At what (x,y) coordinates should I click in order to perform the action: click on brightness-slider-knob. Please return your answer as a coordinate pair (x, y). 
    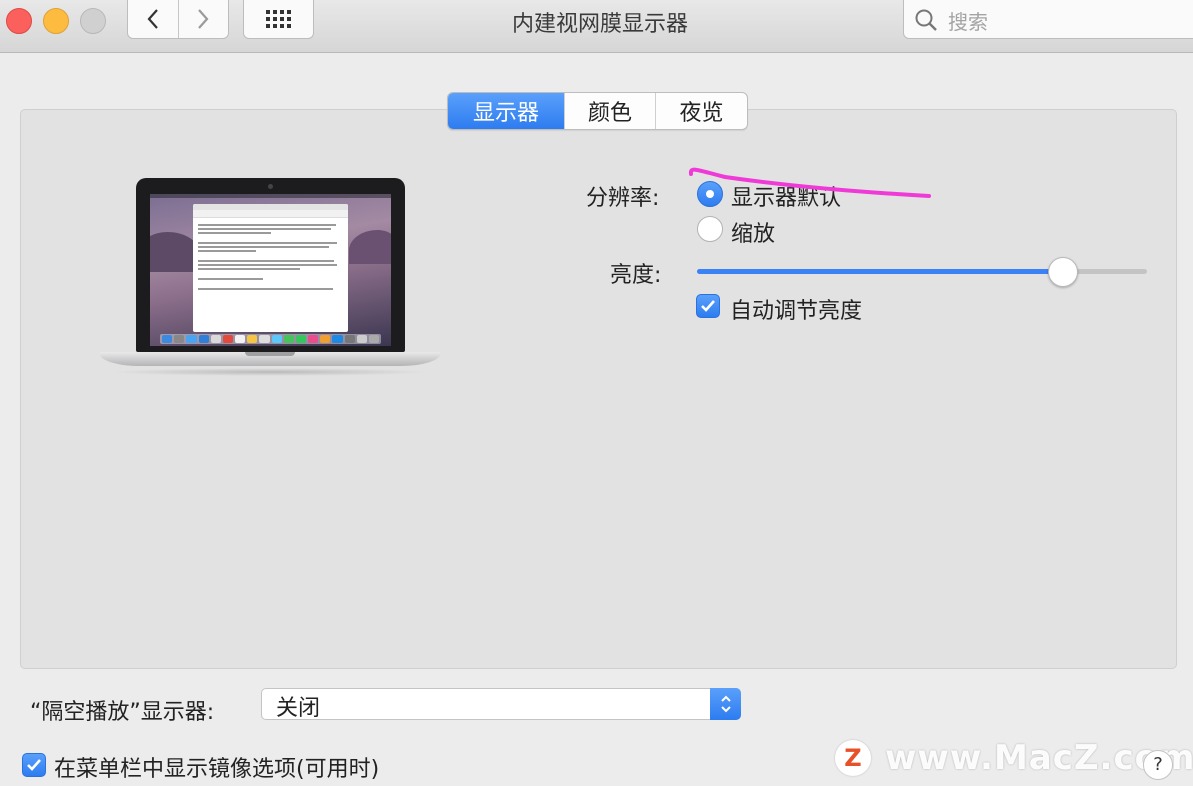
    Looking at the image, I should click on (1062, 272).